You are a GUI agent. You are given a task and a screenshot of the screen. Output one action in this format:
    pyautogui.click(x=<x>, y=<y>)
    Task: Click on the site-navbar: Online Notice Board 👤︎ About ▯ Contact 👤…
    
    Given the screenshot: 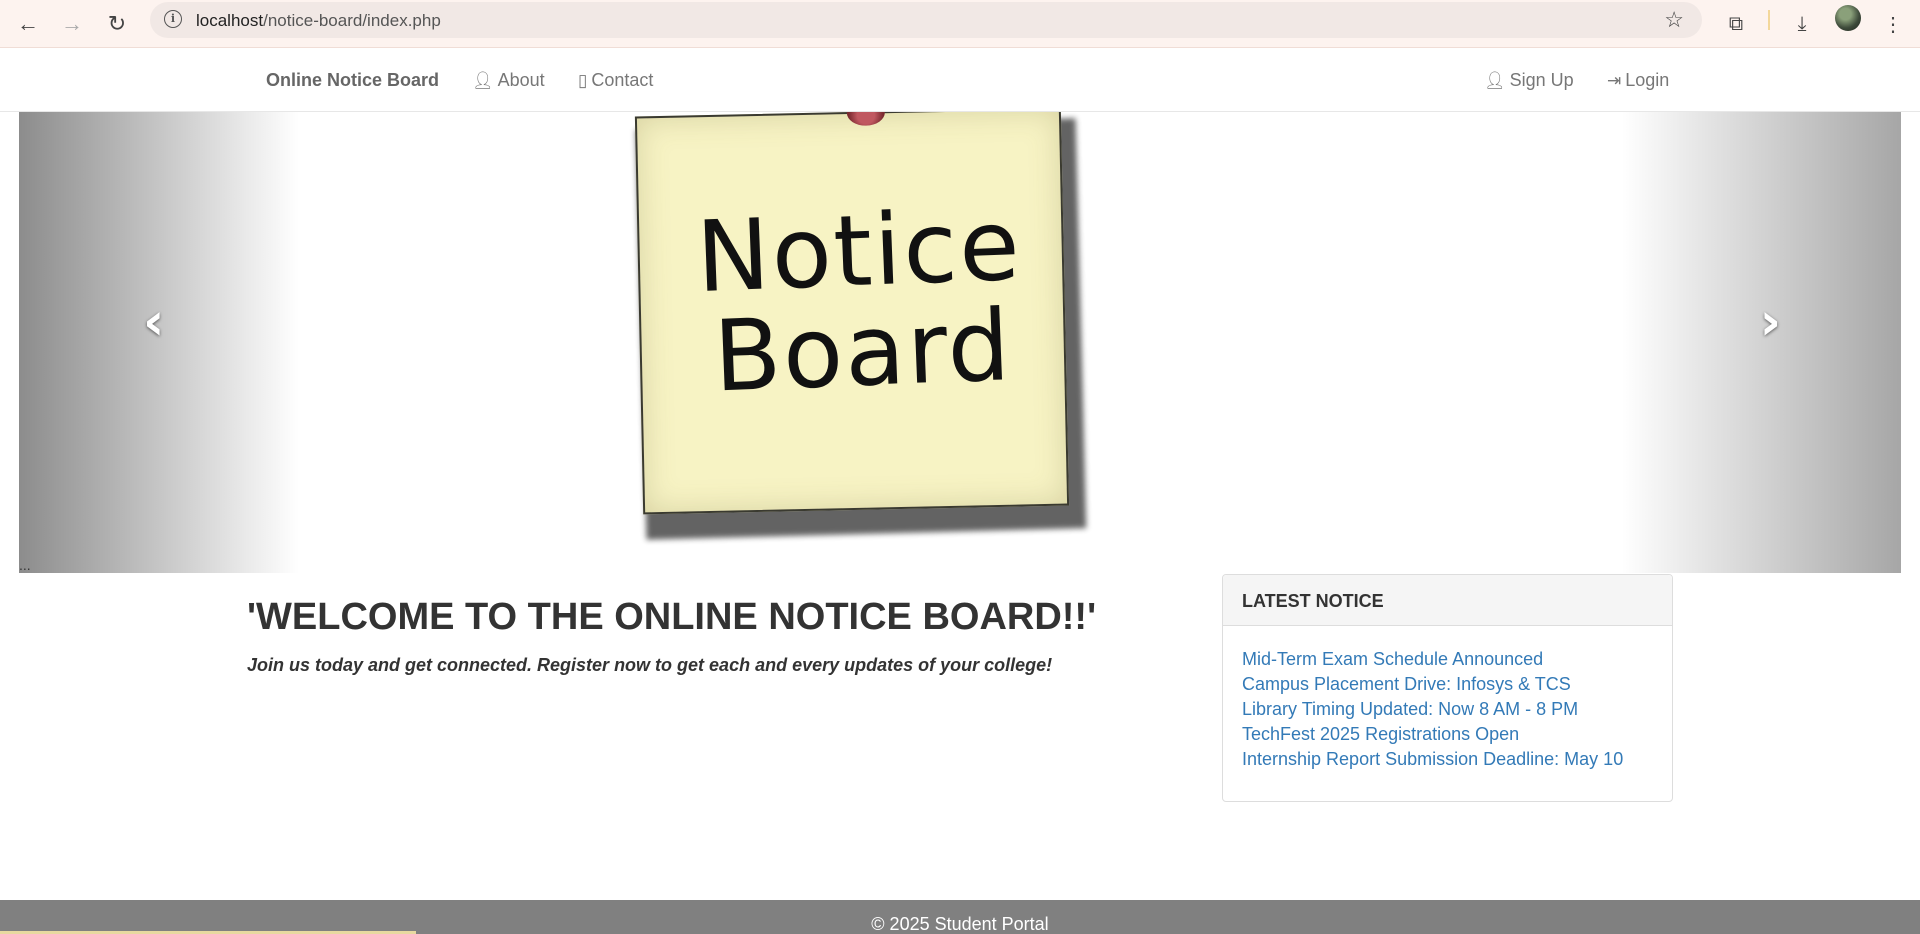 What is the action you would take?
    pyautogui.click(x=960, y=80)
    